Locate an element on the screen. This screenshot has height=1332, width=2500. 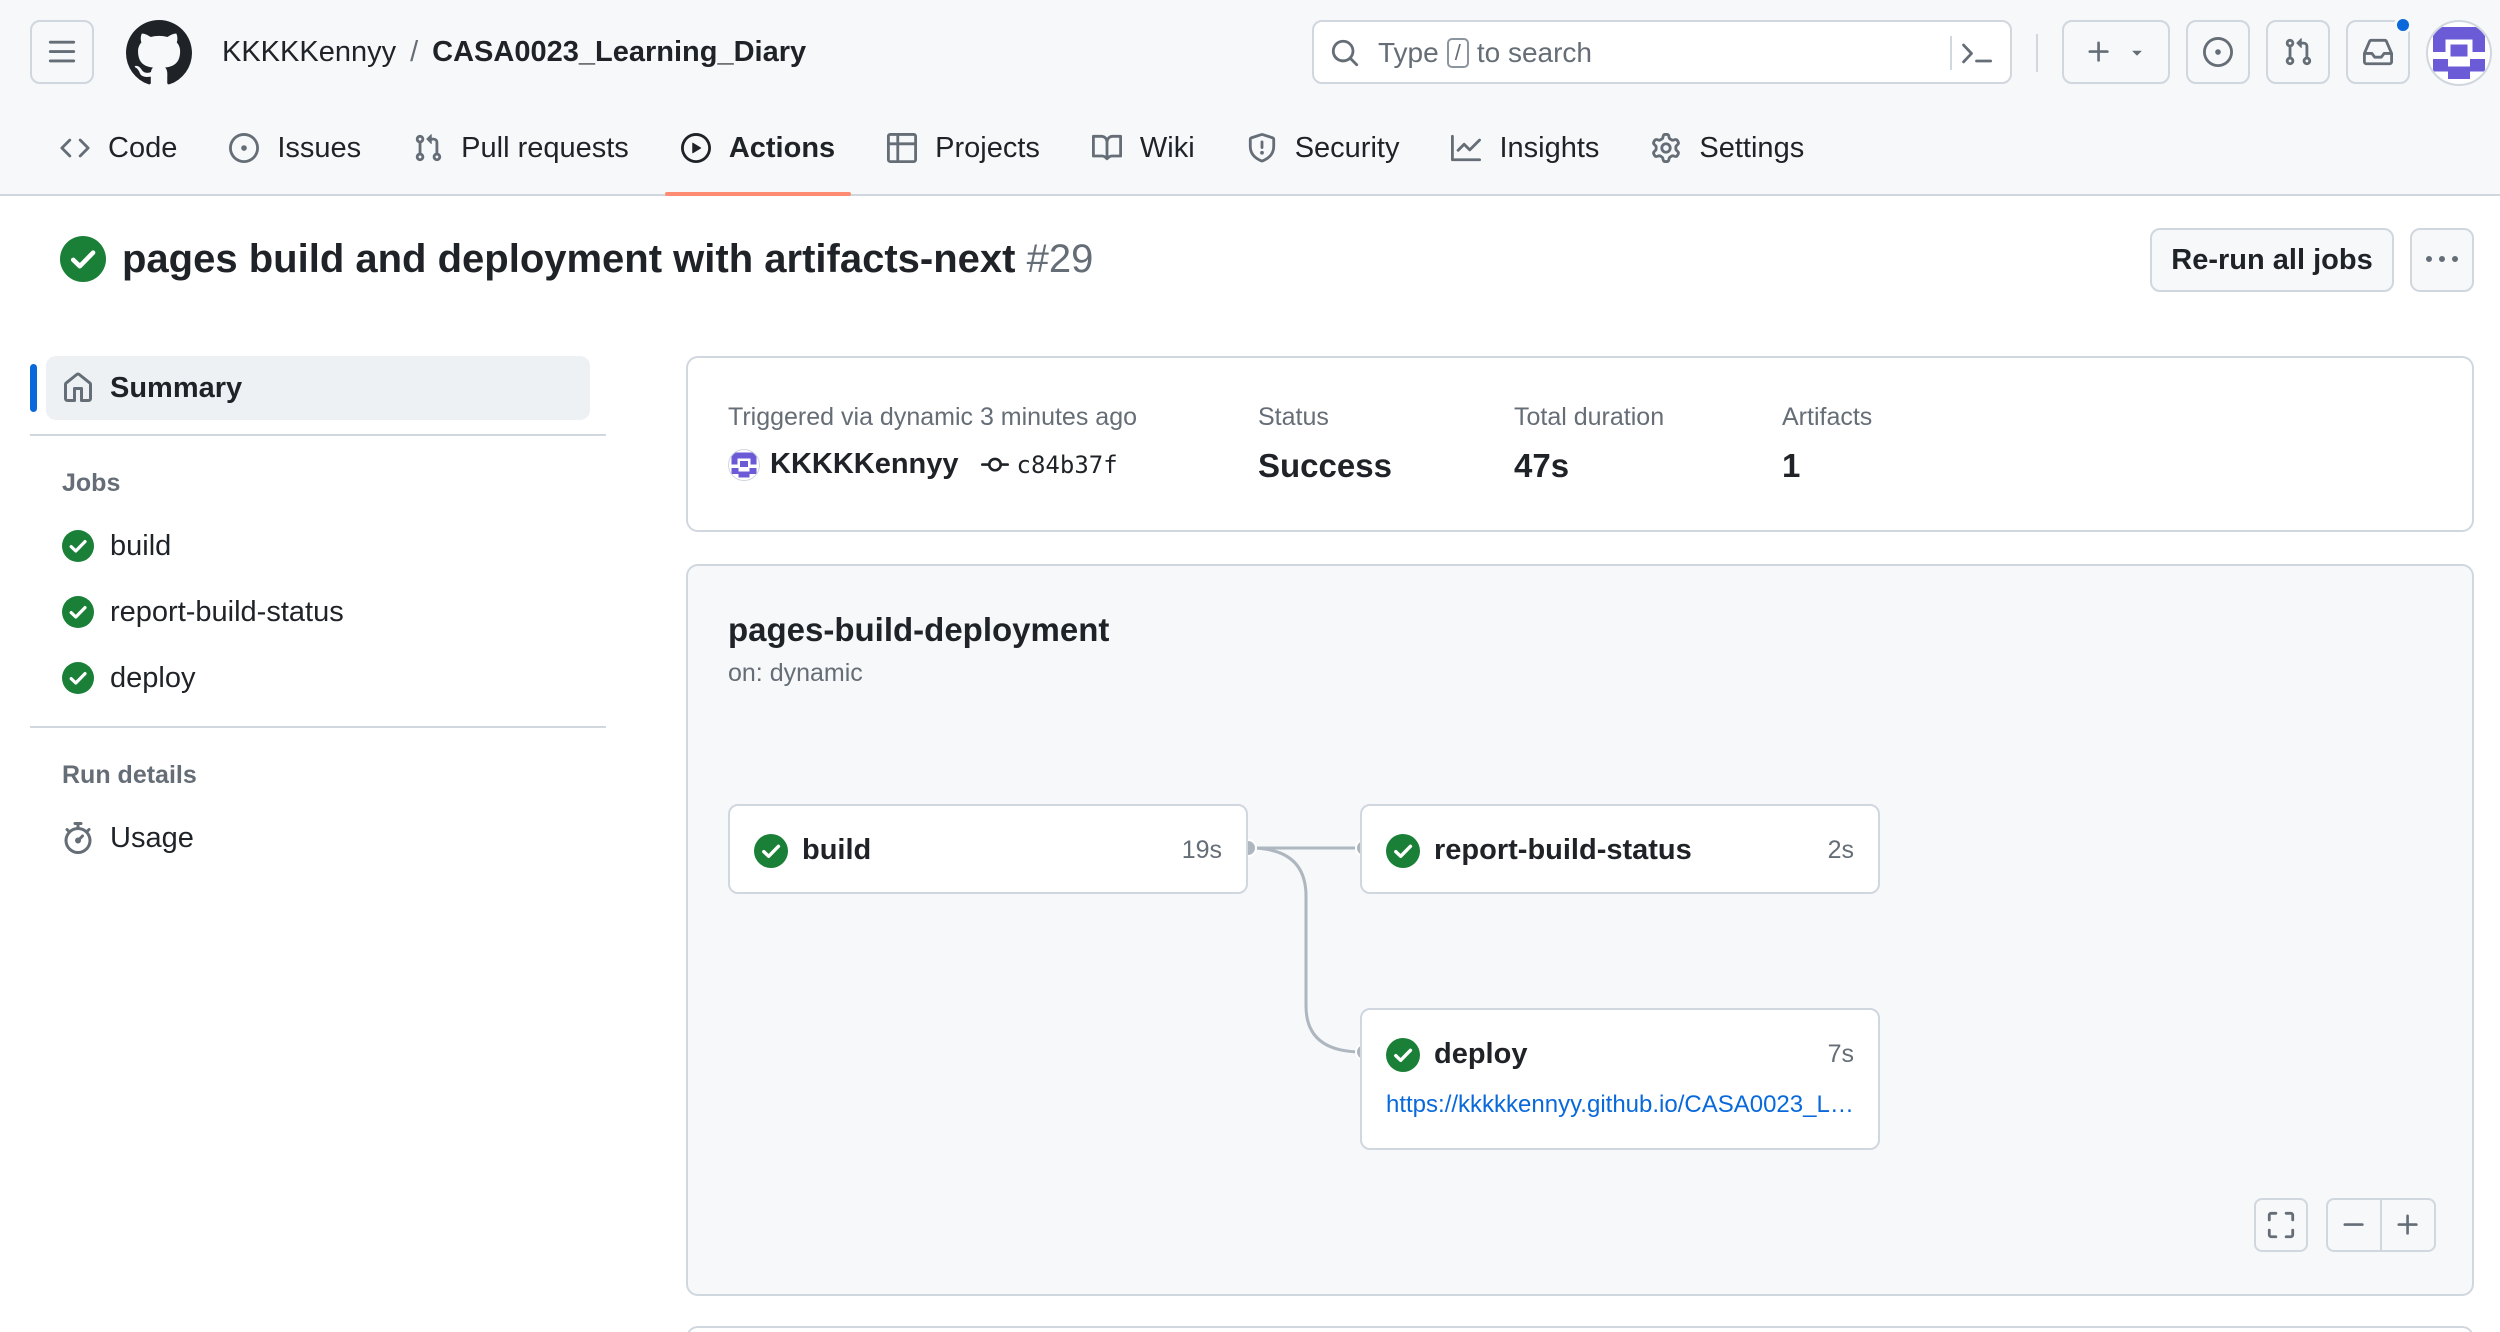
sidebar-item-job-report-build-status: report-build-status is located at coordinates (203, 612).